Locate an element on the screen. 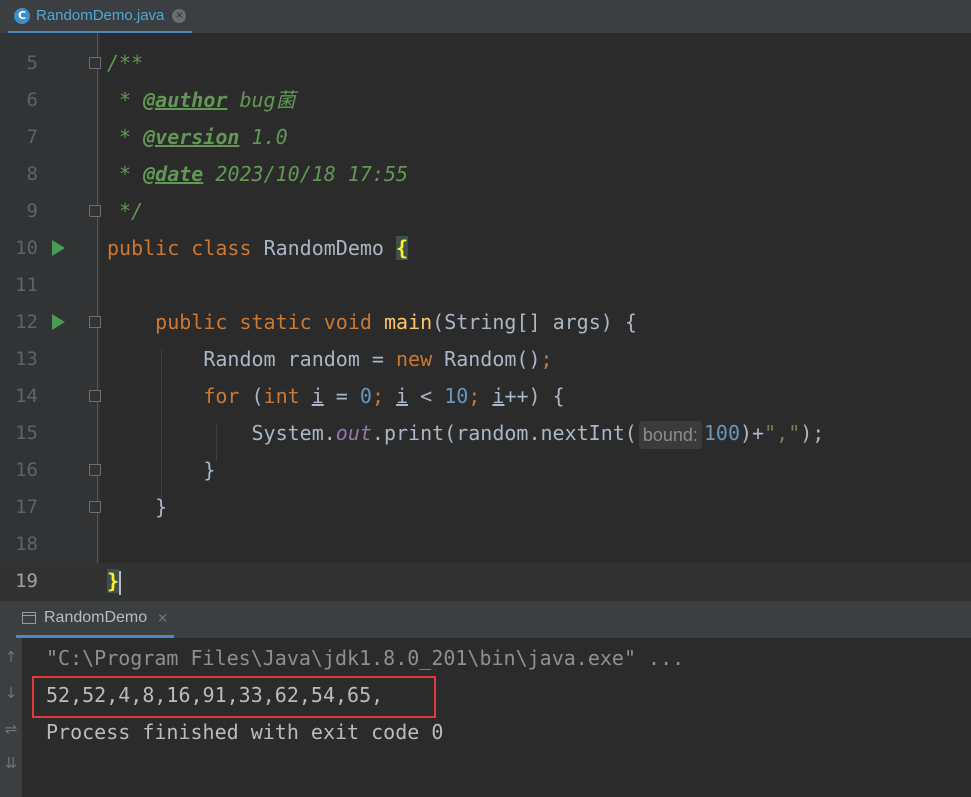 This screenshot has height=797, width=971. code-token: Random random = is located at coordinates (299, 359).